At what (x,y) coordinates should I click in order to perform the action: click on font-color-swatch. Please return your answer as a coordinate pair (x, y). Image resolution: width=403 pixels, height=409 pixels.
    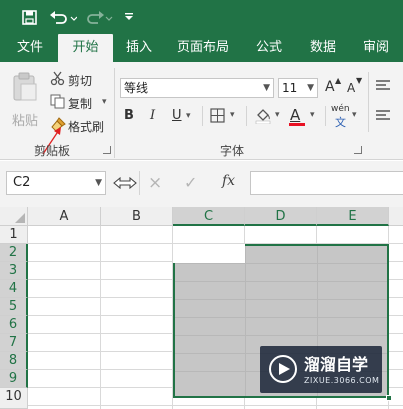
    Looking at the image, I should click on (297, 124).